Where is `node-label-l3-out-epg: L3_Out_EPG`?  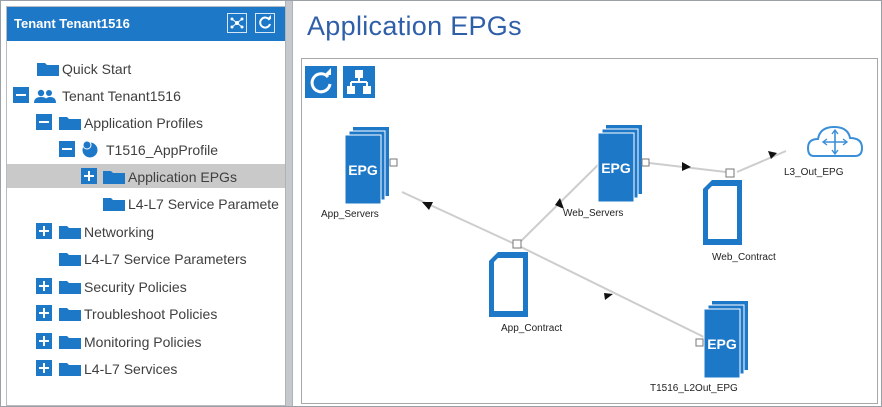
node-label-l3-out-epg: L3_Out_EPG is located at coordinates (814, 172).